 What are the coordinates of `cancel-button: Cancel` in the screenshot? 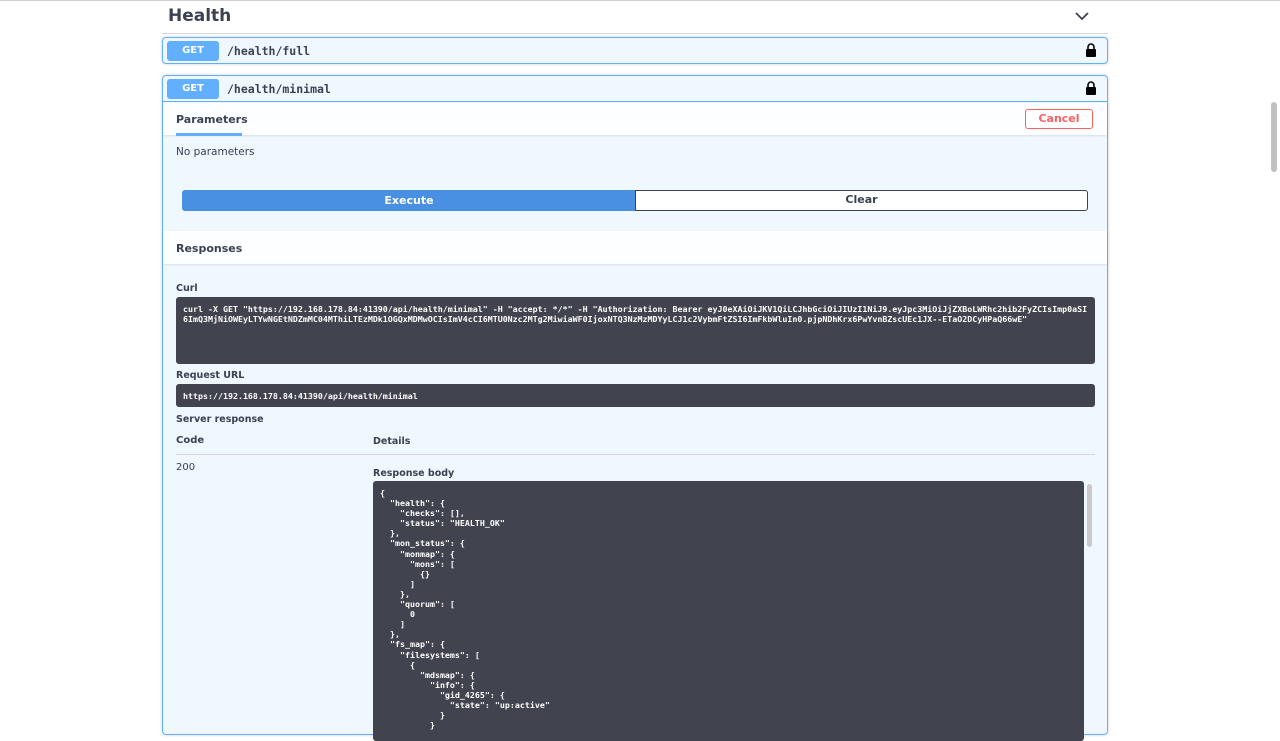 It's located at (1059, 119).